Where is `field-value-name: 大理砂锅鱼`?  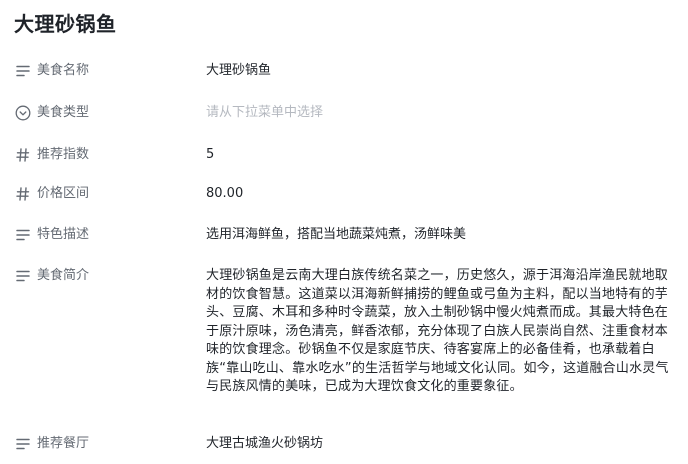
field-value-name: 大理砂锅鱼 is located at coordinates (441, 71).